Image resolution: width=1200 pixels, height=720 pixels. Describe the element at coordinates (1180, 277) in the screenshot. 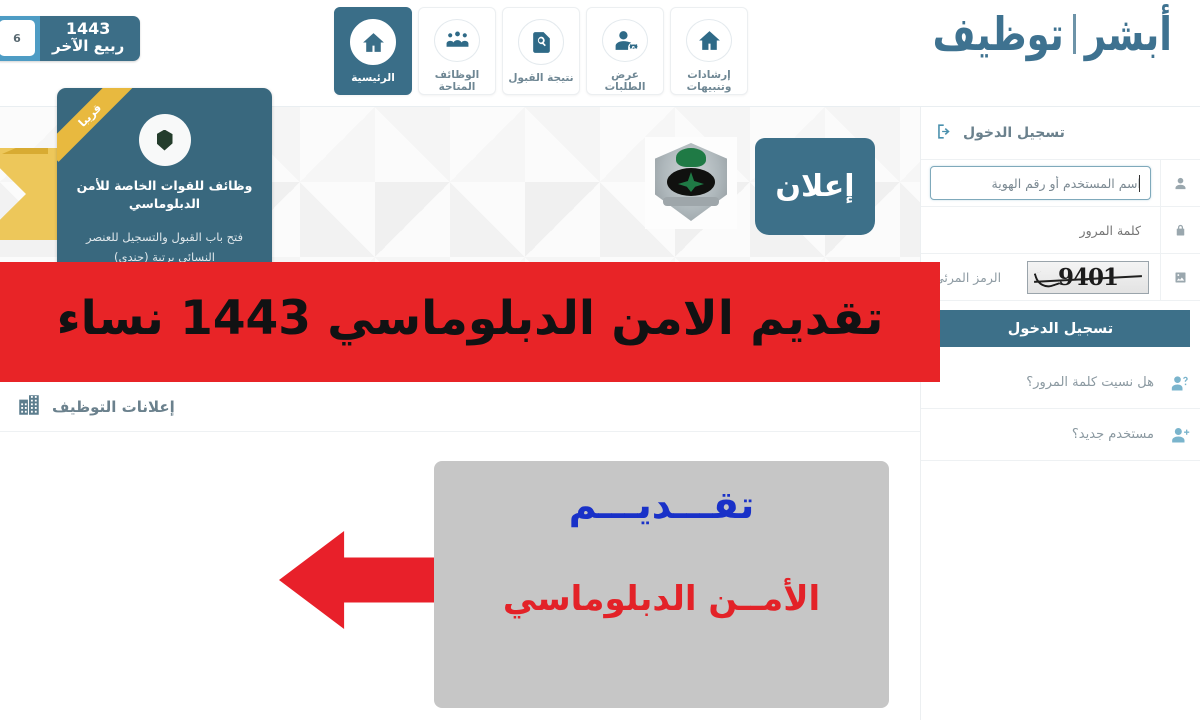

I see `image-icon` at that location.